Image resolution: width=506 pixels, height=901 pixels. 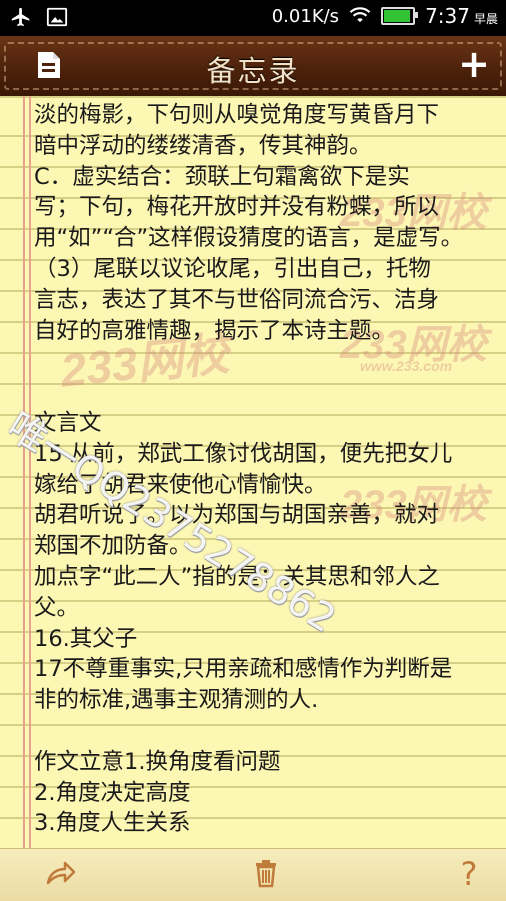 I want to click on note-line: 自好的高雅情趣，揭示了本诗主题。, so click(x=214, y=330).